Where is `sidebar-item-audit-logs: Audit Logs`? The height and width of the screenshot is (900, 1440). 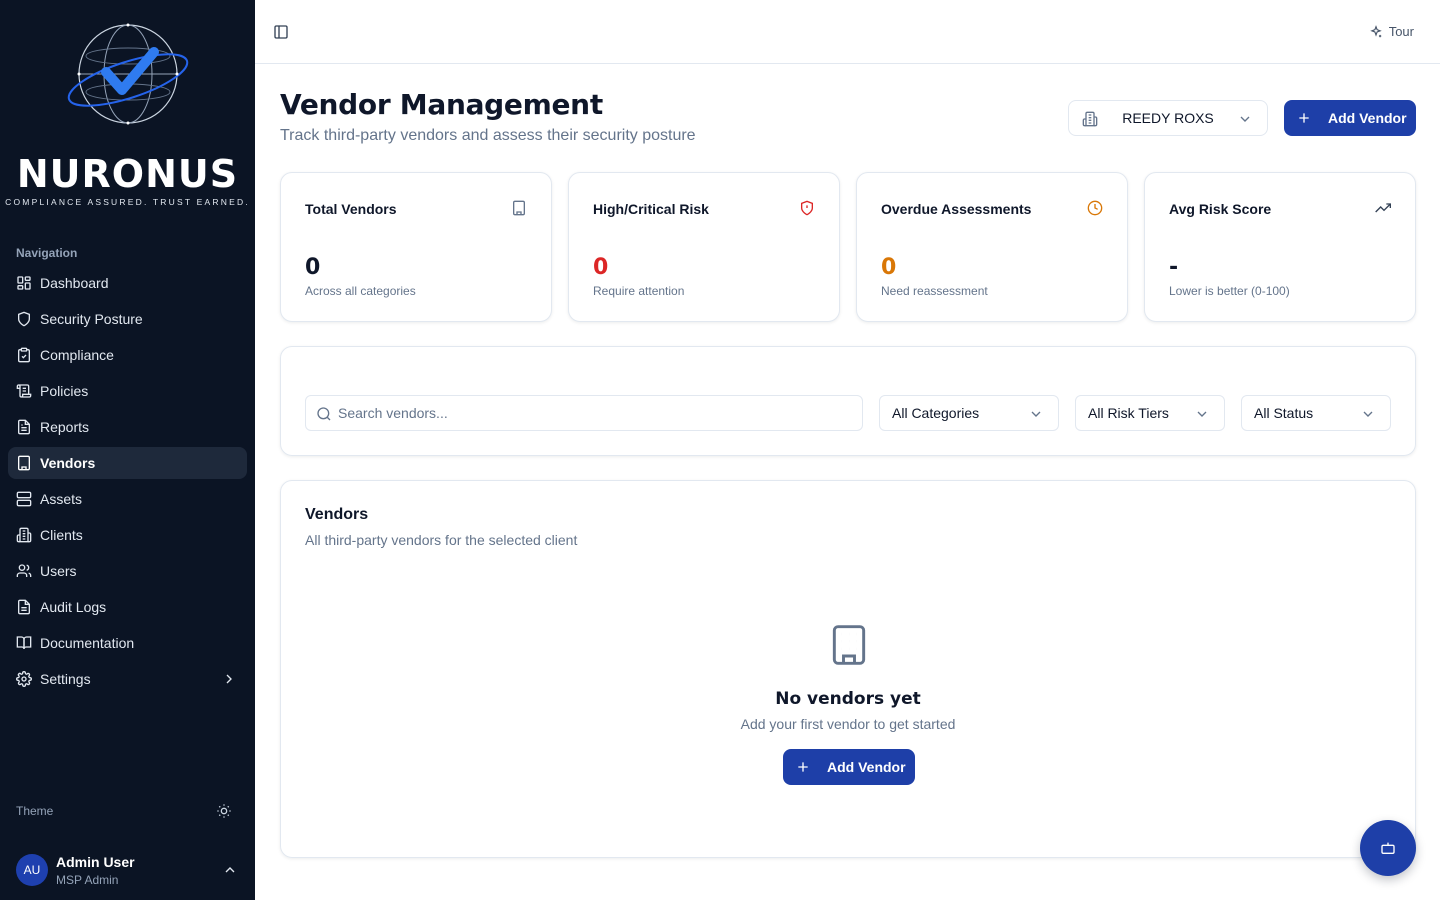 sidebar-item-audit-logs: Audit Logs is located at coordinates (127, 607).